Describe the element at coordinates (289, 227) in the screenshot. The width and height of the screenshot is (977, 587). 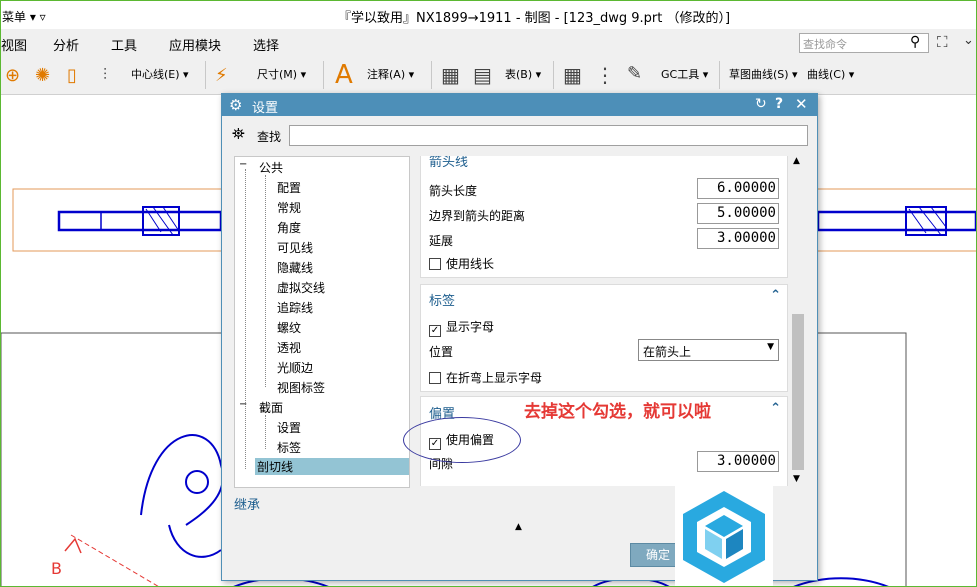
I see `tree-item-angle: 角度` at that location.